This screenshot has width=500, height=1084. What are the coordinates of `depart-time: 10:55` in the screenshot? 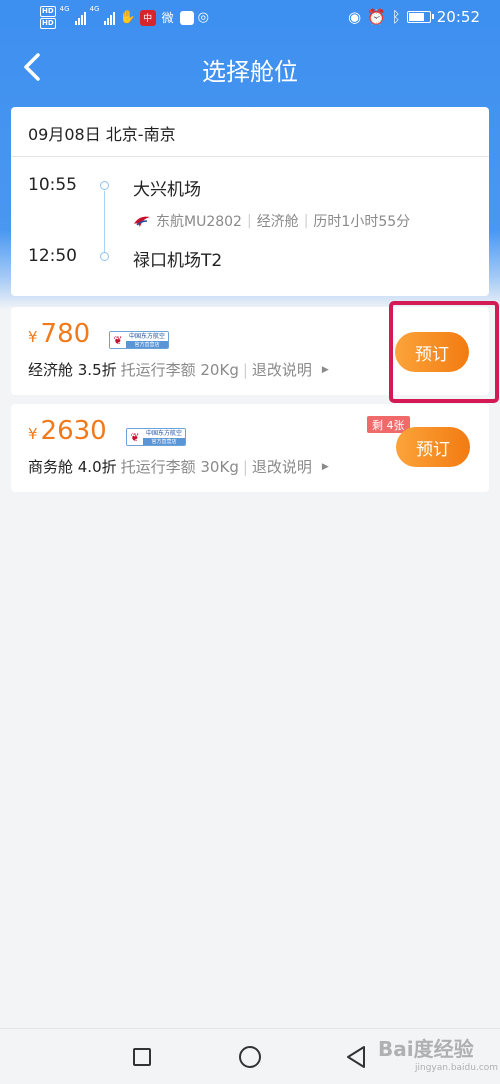 It's located at (52, 185).